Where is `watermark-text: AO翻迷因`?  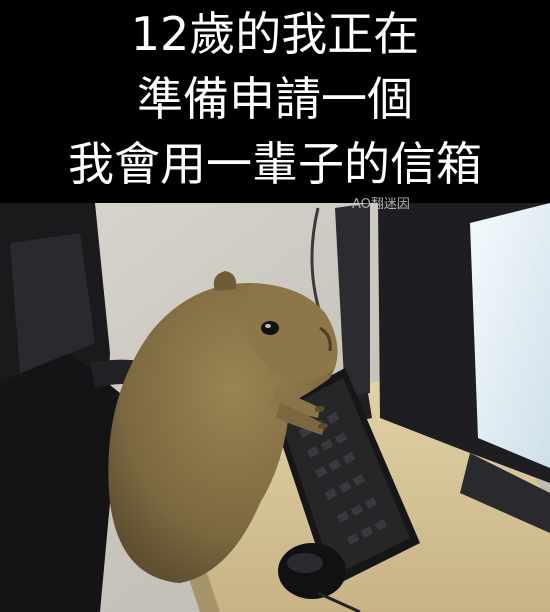 watermark-text: AO翻迷因 is located at coordinates (381, 204).